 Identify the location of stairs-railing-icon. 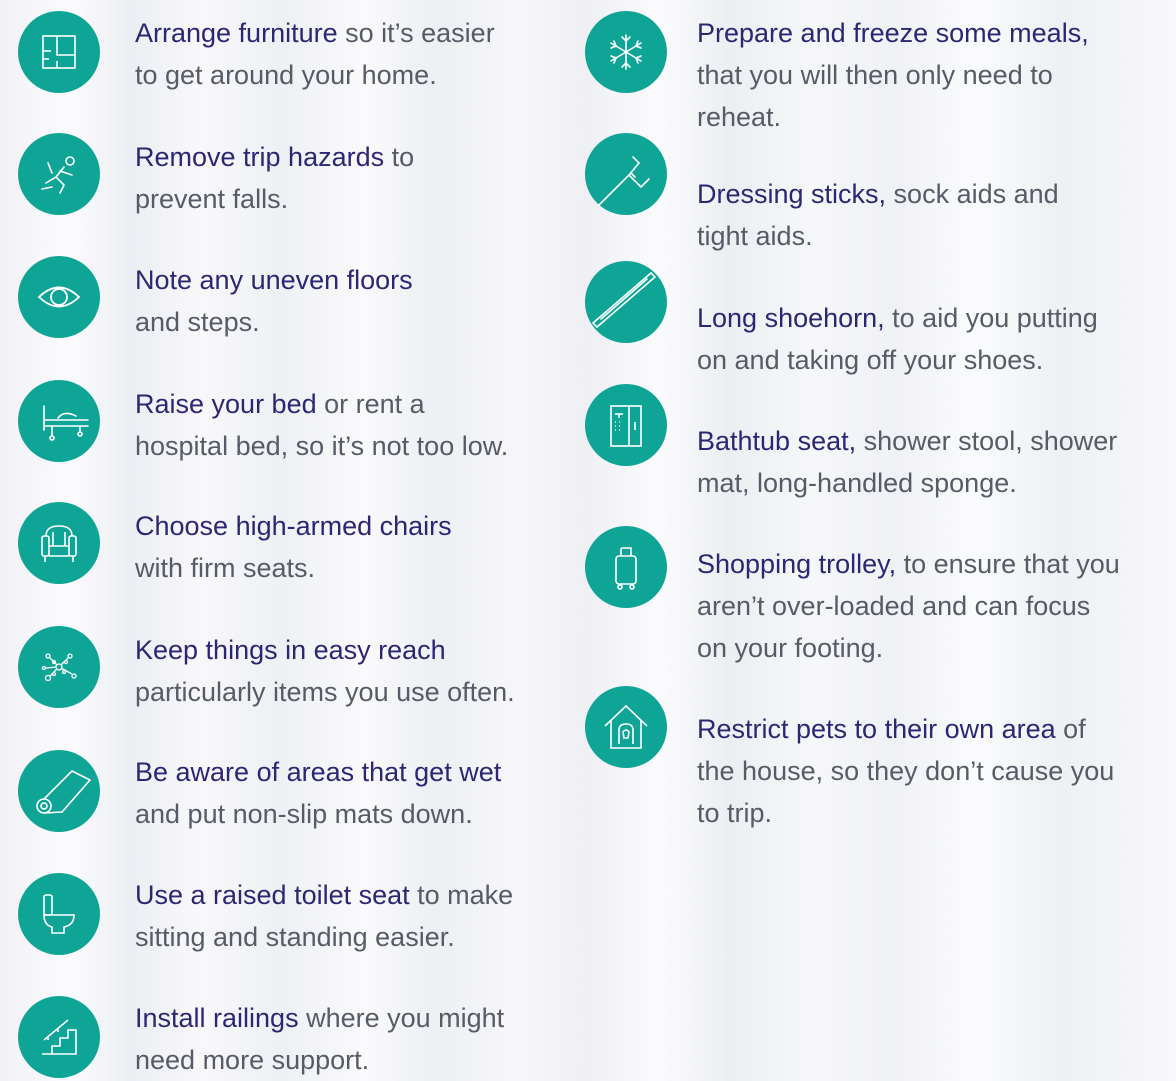
(59, 1037).